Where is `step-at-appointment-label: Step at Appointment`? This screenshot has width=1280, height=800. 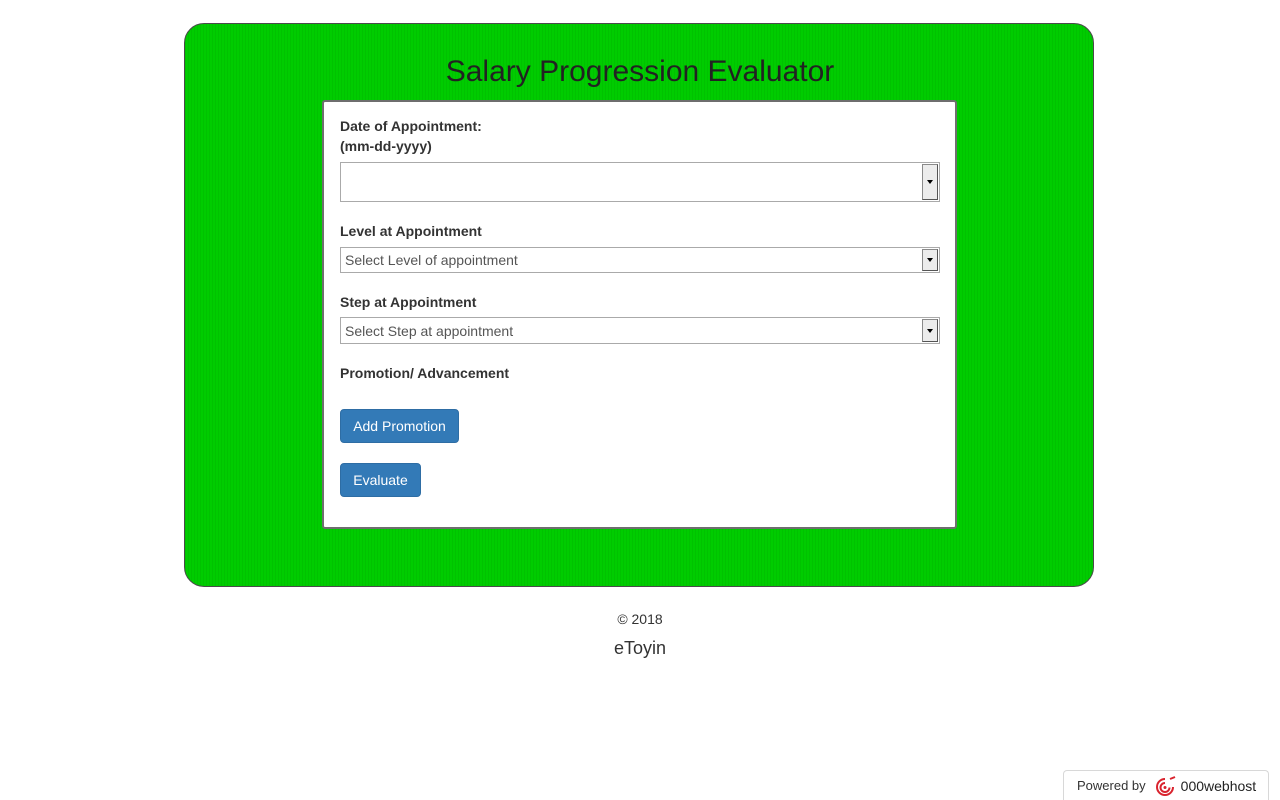
step-at-appointment-label: Step at Appointment is located at coordinates (408, 302).